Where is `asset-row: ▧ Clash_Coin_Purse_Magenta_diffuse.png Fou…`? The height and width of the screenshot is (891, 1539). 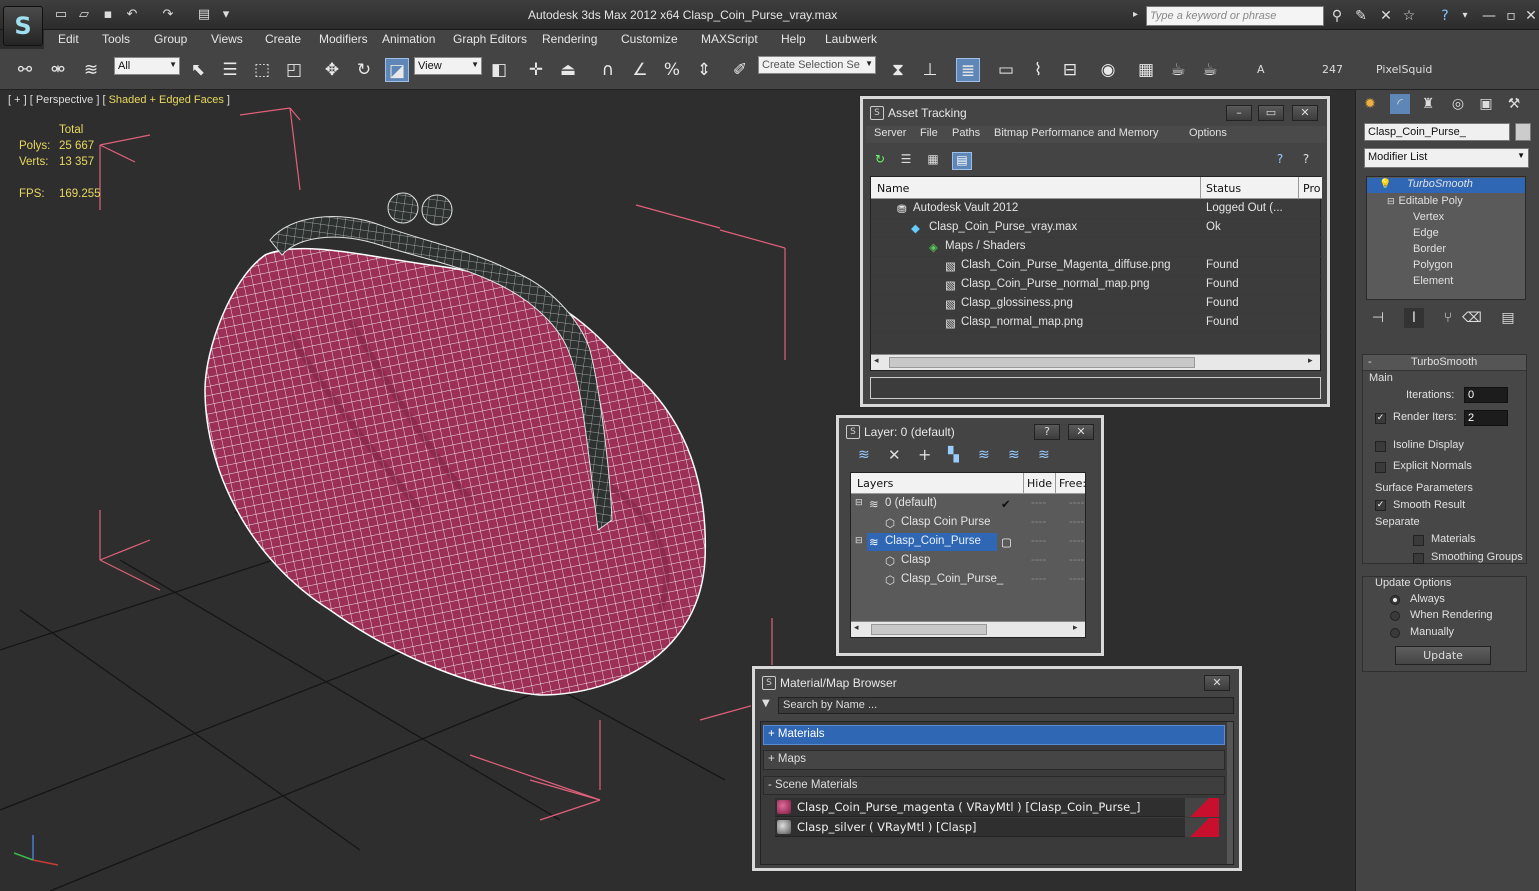
asset-row: ▧ Clash_Coin_Purse_Magenta_diffuse.png Fou… is located at coordinates (1096, 266).